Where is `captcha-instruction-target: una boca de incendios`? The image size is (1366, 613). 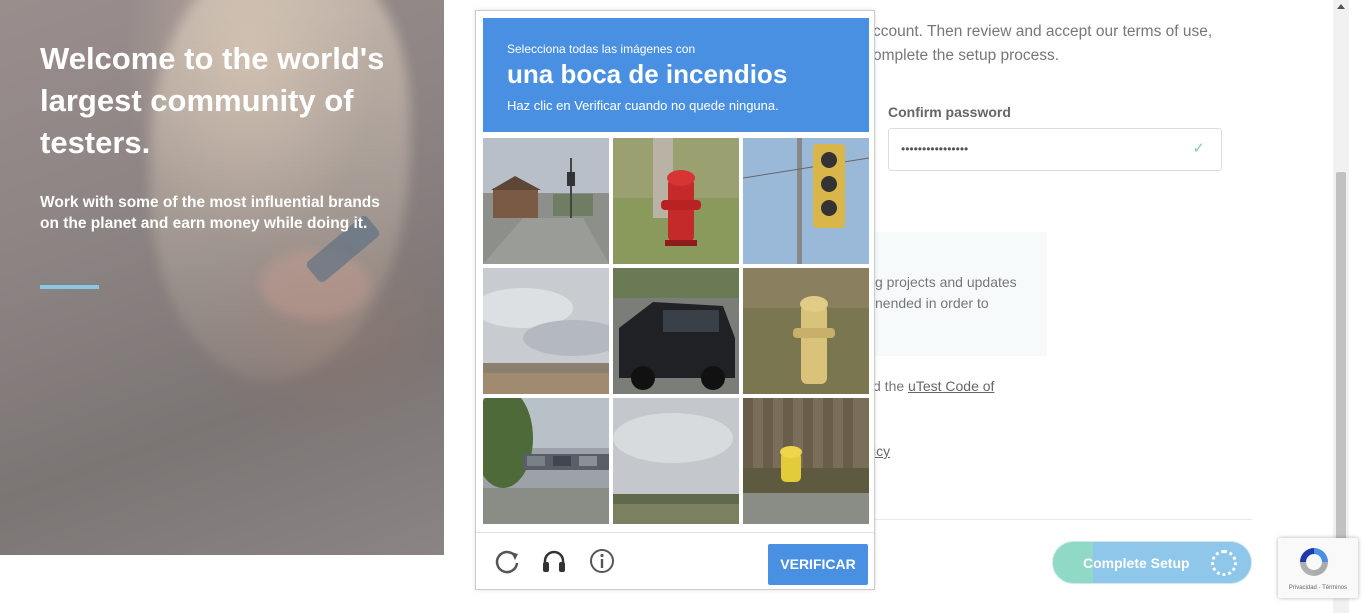
captcha-instruction-target: una boca de incendios is located at coordinates (647, 74).